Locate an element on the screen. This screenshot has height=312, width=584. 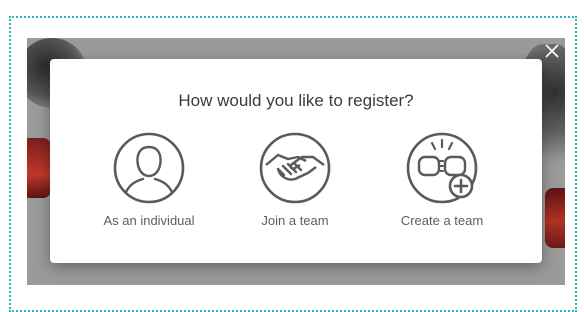
person-icon is located at coordinates (149, 168).